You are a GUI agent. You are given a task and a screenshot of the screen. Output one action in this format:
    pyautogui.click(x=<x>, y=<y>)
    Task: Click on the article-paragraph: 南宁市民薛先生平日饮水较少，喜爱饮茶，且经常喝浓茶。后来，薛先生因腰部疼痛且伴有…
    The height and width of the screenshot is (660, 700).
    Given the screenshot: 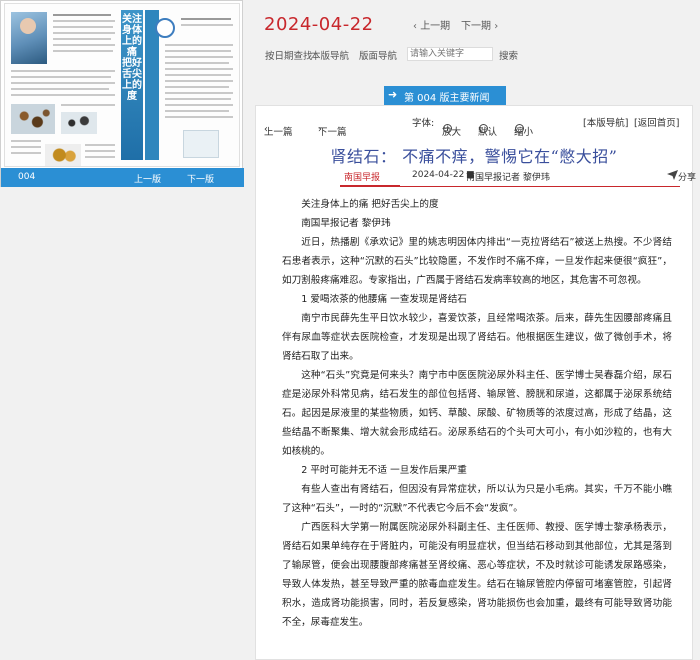 What is the action you would take?
    pyautogui.click(x=477, y=337)
    